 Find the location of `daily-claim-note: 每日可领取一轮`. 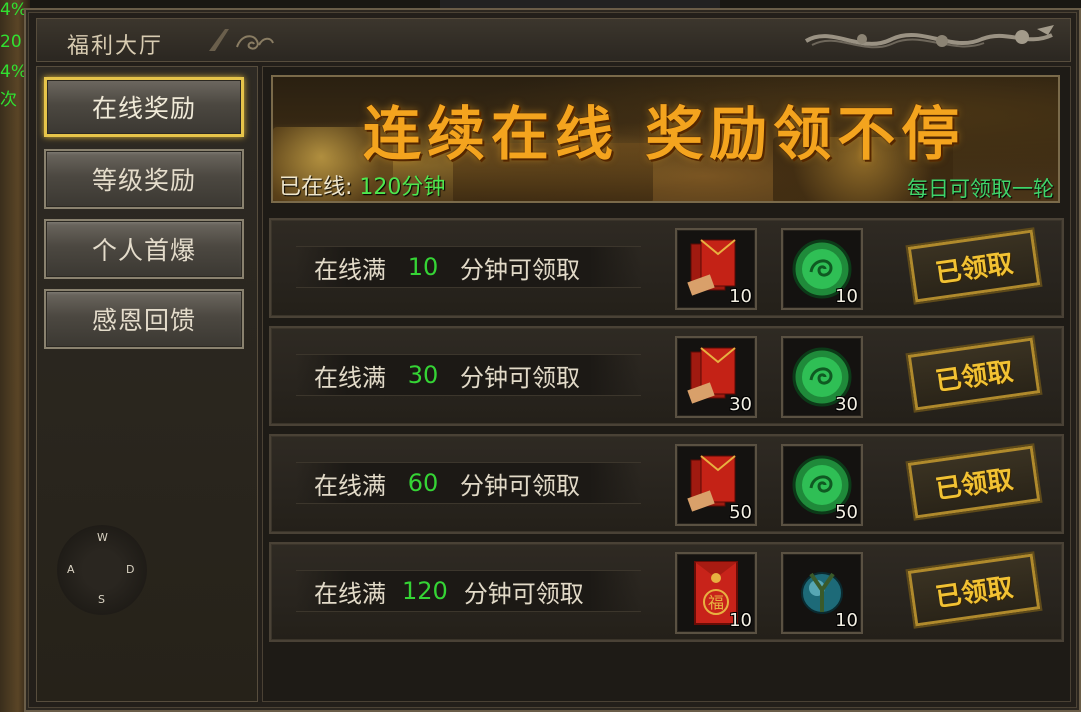

daily-claim-note: 每日可领取一轮 is located at coordinates (980, 189).